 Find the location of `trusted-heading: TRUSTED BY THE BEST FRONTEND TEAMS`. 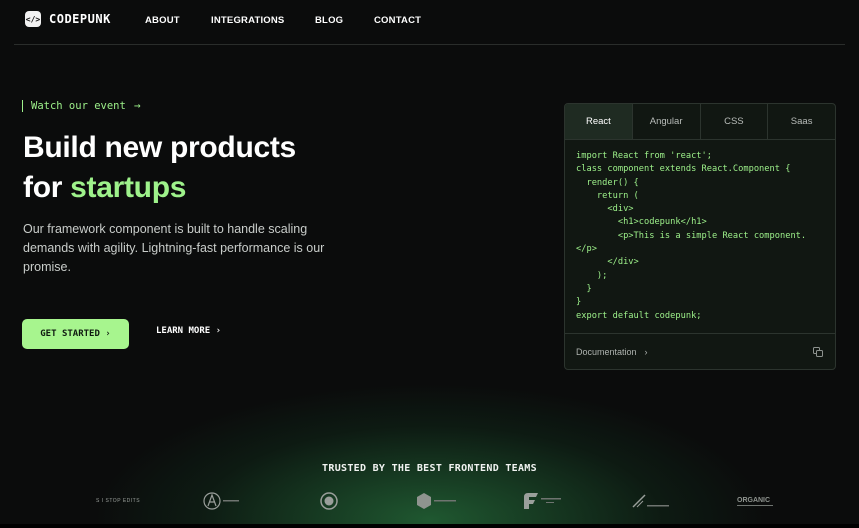

trusted-heading: TRUSTED BY THE BEST FRONTEND TEAMS is located at coordinates (429, 468).